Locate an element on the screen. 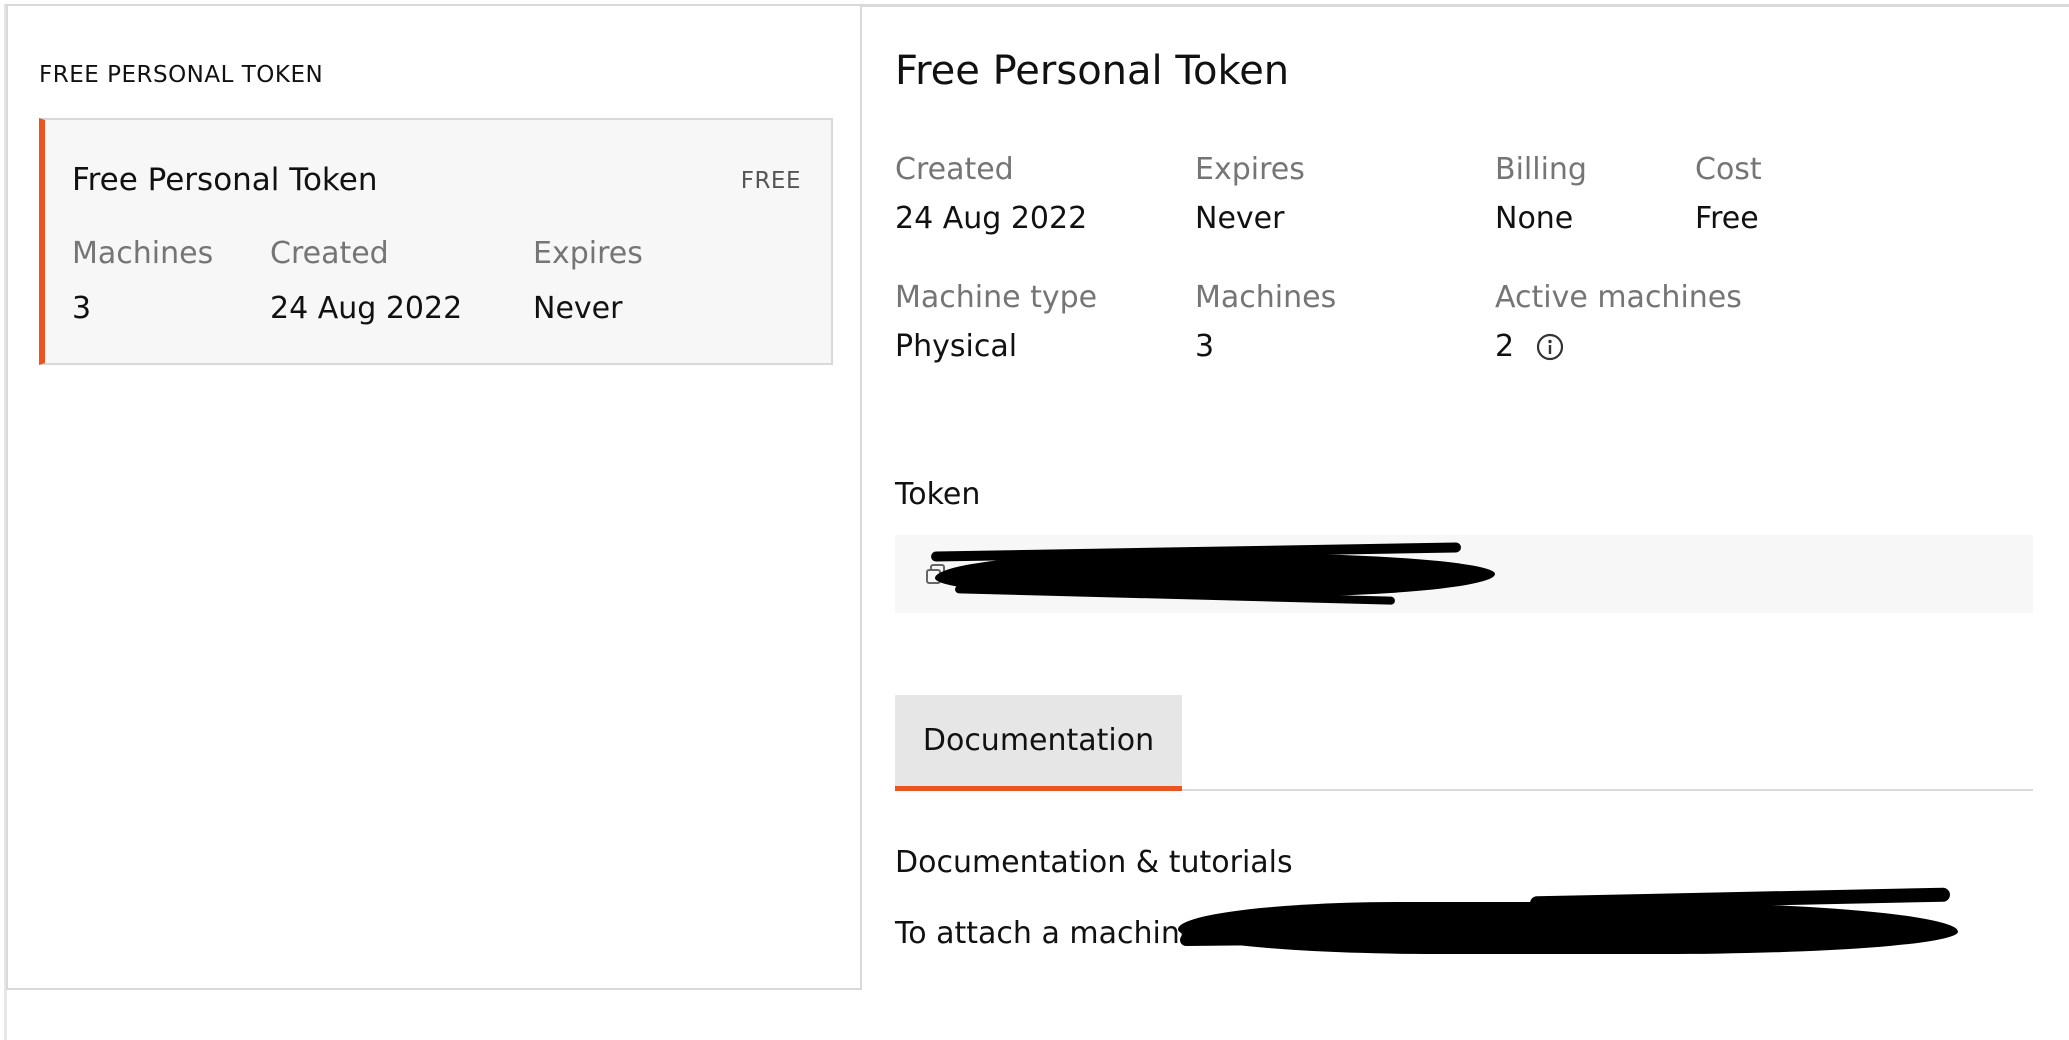  docs-text-value: To attach a machine is located at coordinates (1047, 933).